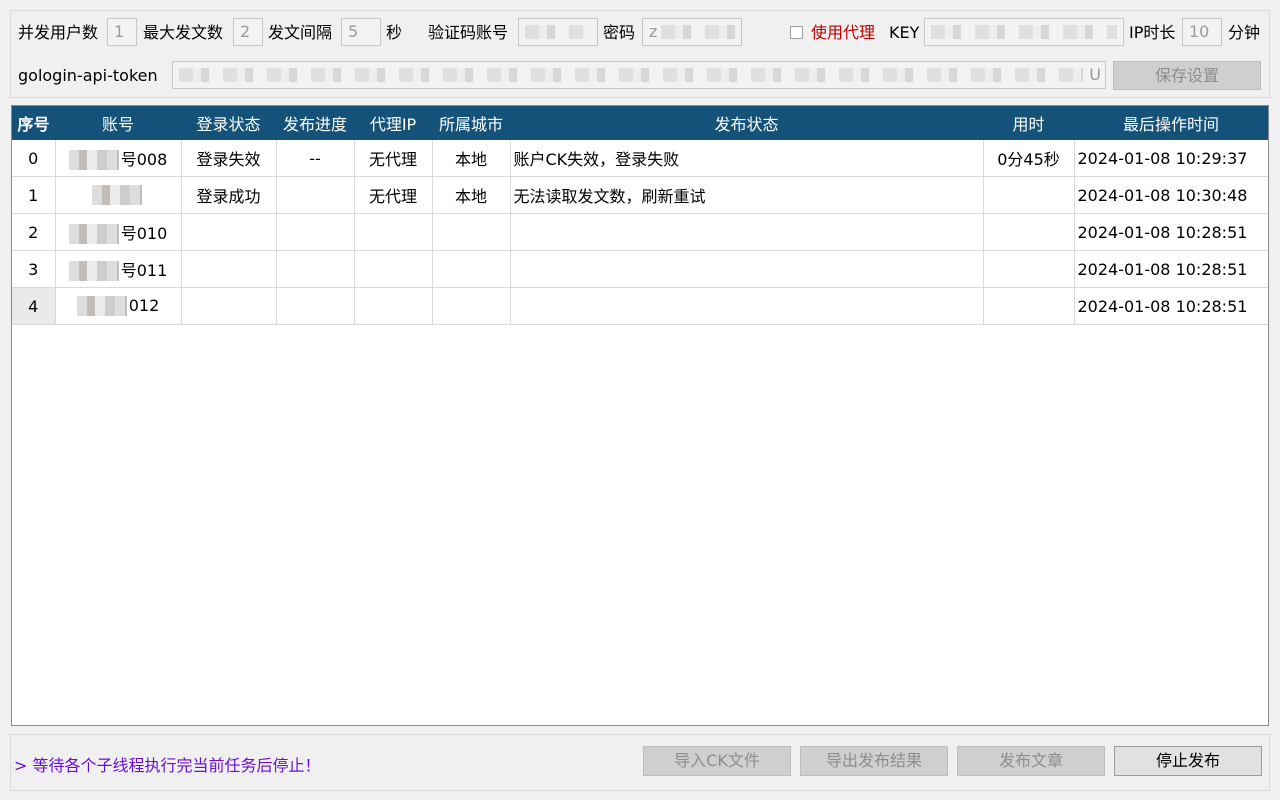 The height and width of the screenshot is (800, 1280). What do you see at coordinates (874, 761) in the screenshot?
I see `export-results-button: 导出发布结果` at bounding box center [874, 761].